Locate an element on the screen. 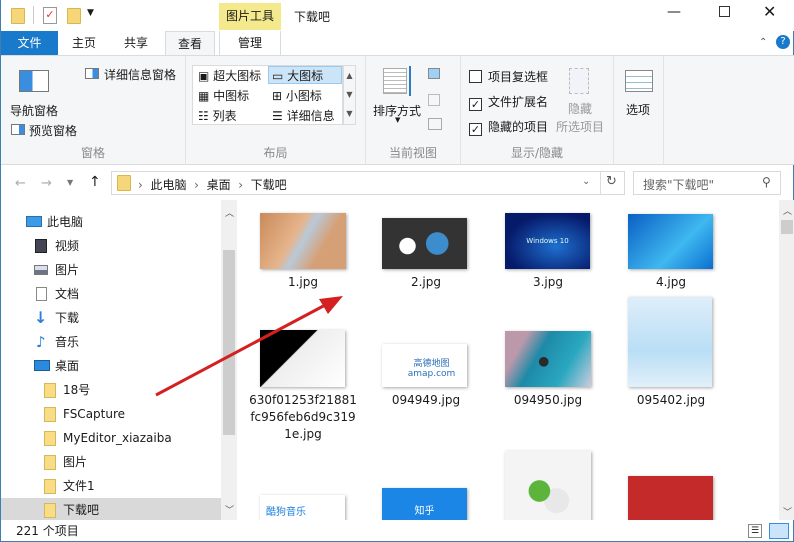 The height and width of the screenshot is (542, 794). status-bar: 221 个项目 ☰ is located at coordinates (397, 531).